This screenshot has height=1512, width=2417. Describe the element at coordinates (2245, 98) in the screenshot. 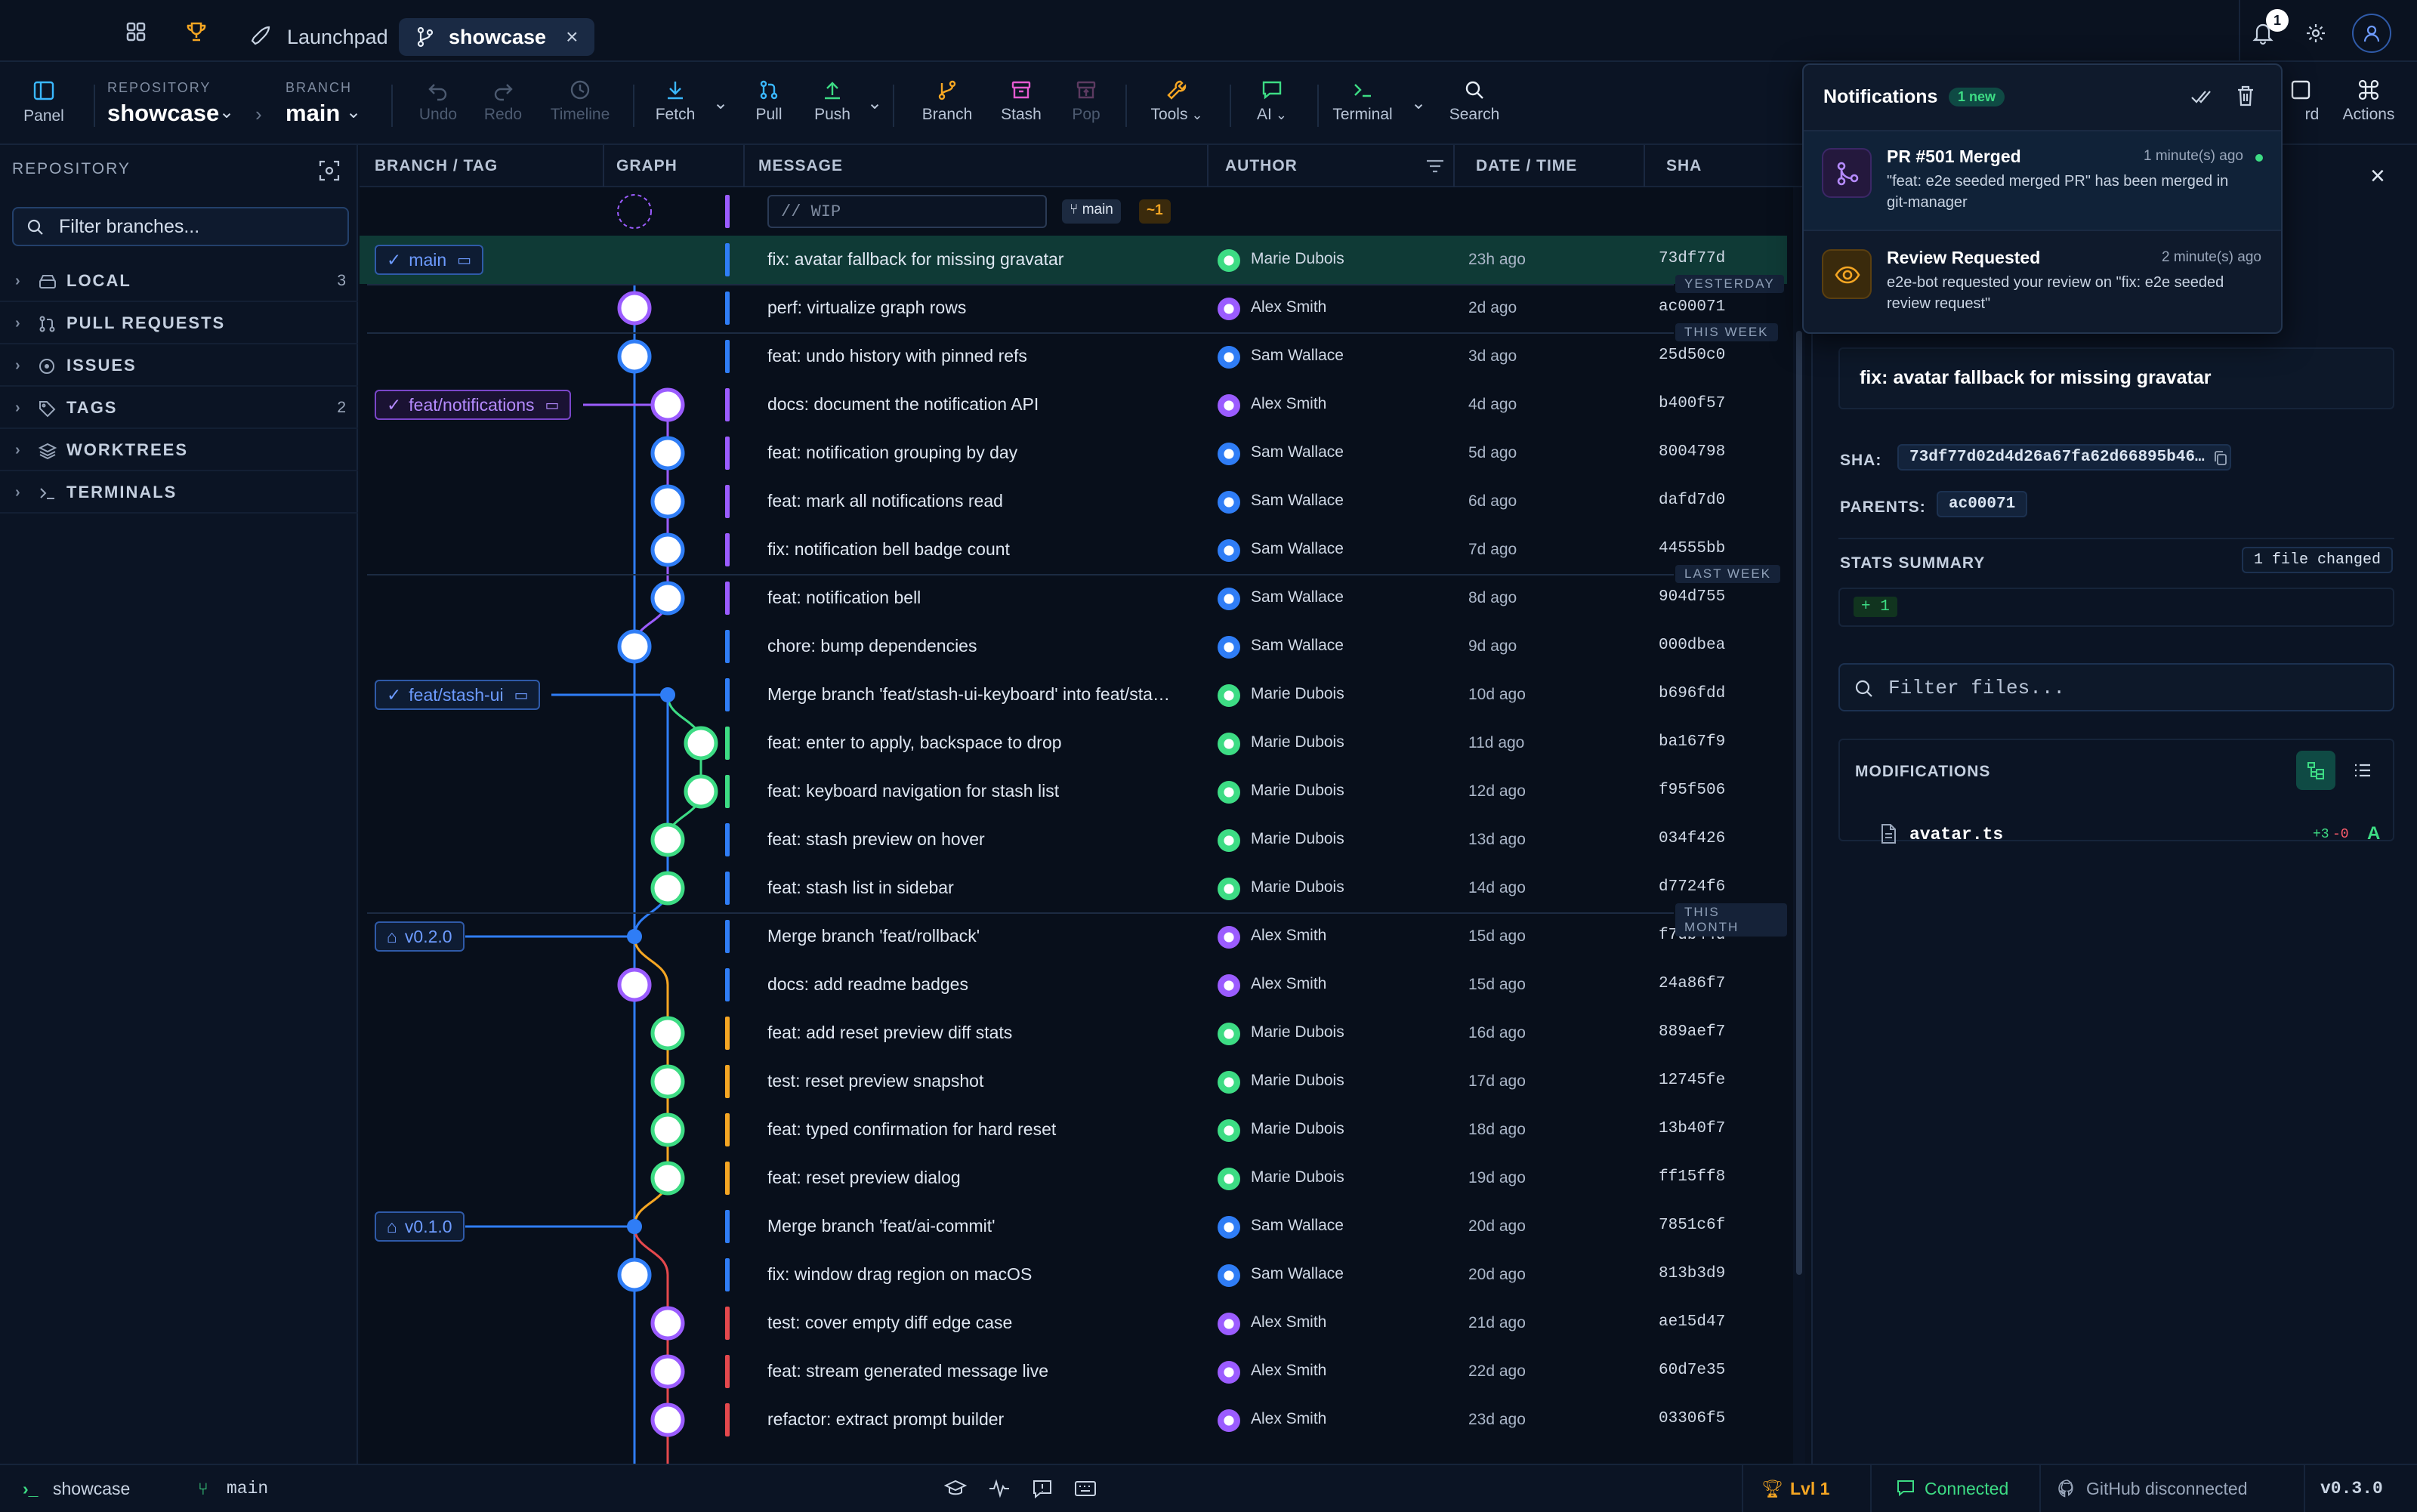

I see `trash-icon` at that location.